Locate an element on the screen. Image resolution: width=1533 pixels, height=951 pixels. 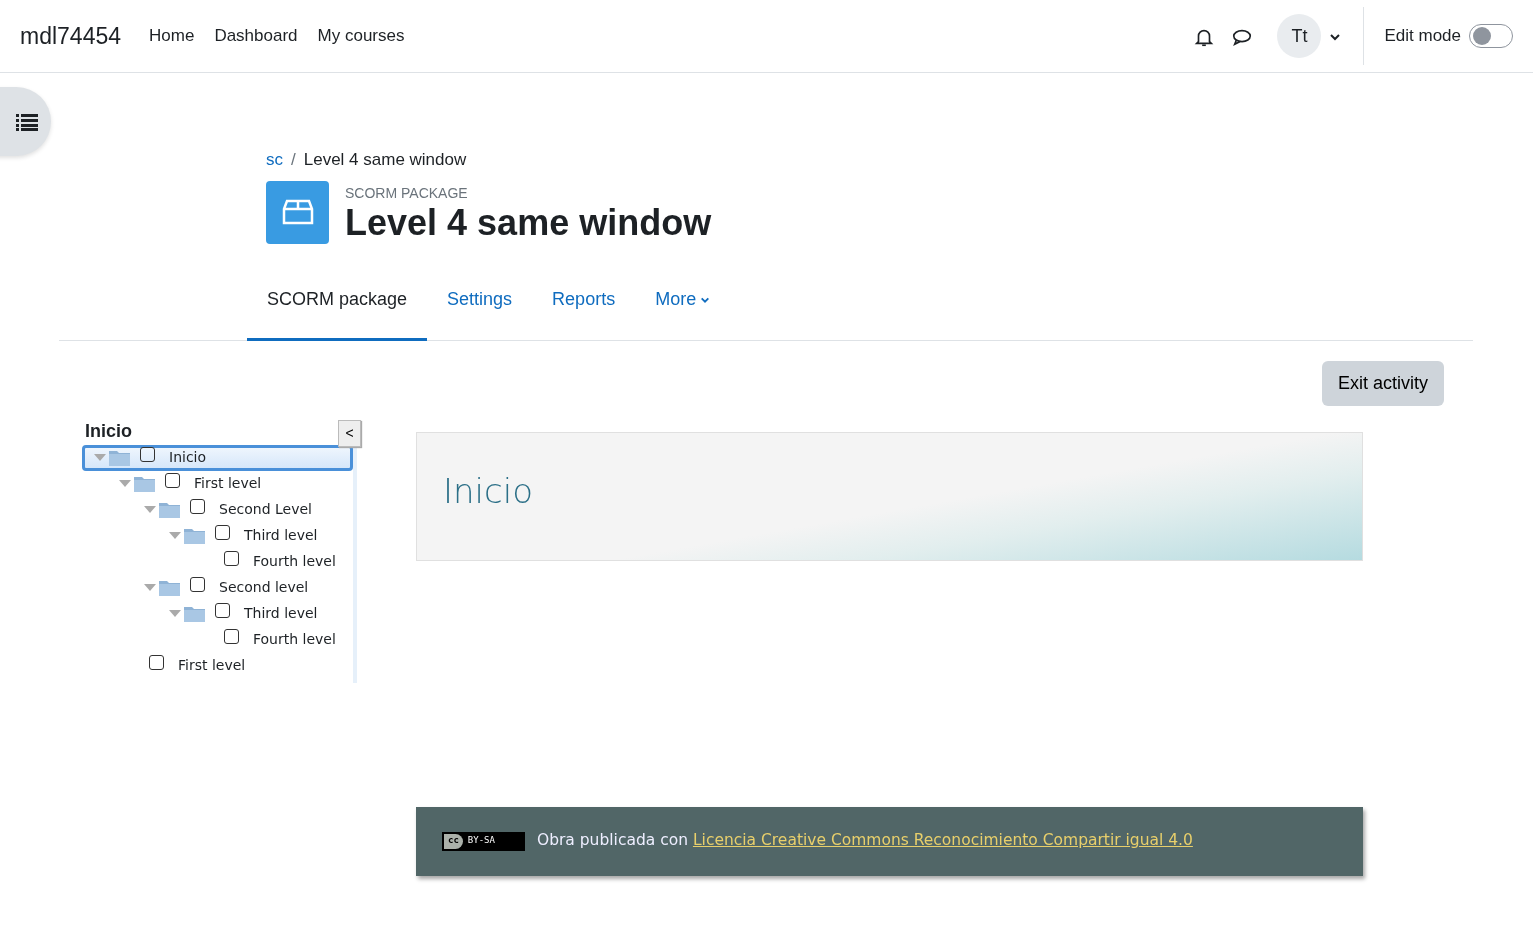
breadcrumb-current: Level 4 same window is located at coordinates (385, 160).